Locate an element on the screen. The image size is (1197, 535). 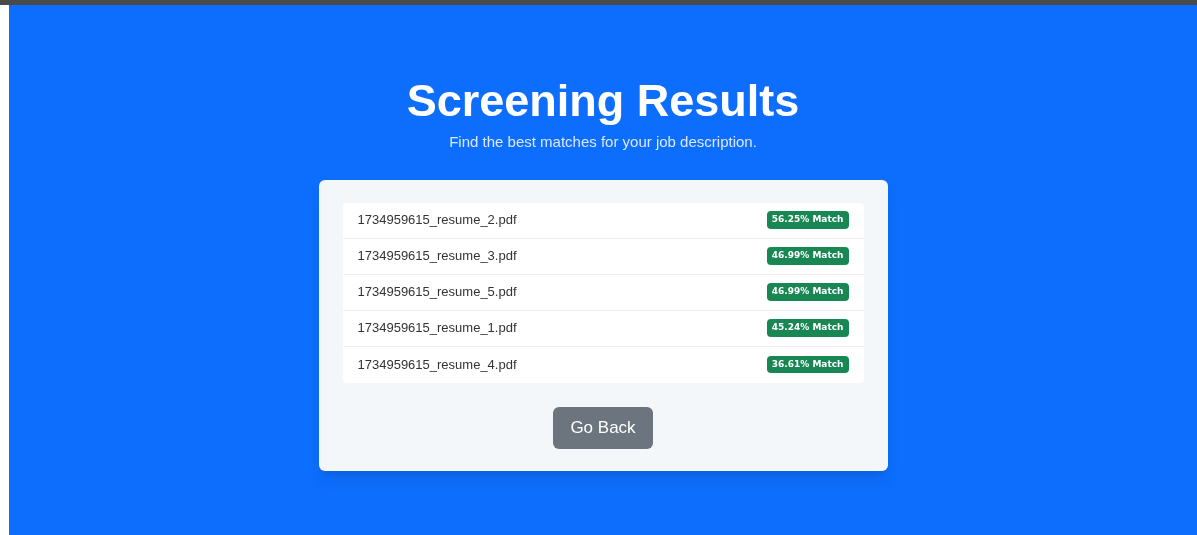
page-title: Screening Results is located at coordinates (603, 101).